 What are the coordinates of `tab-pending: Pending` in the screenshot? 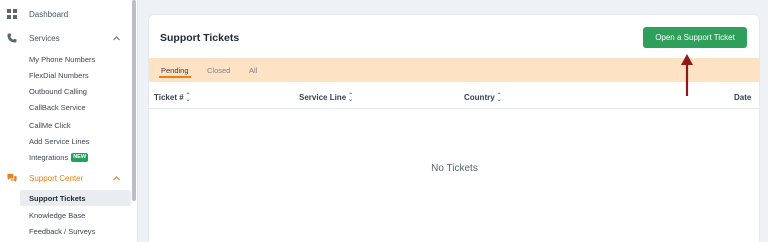 It's located at (175, 70).